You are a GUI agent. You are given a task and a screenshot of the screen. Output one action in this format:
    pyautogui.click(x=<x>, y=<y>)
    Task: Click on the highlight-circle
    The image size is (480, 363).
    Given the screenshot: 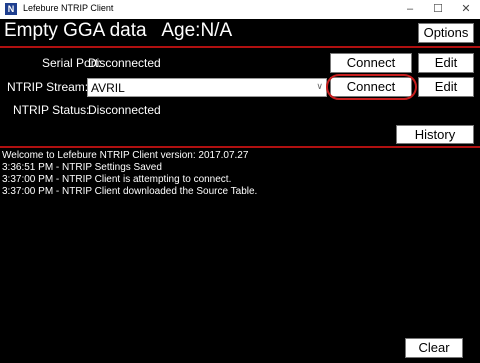 What is the action you would take?
    pyautogui.click(x=371, y=87)
    